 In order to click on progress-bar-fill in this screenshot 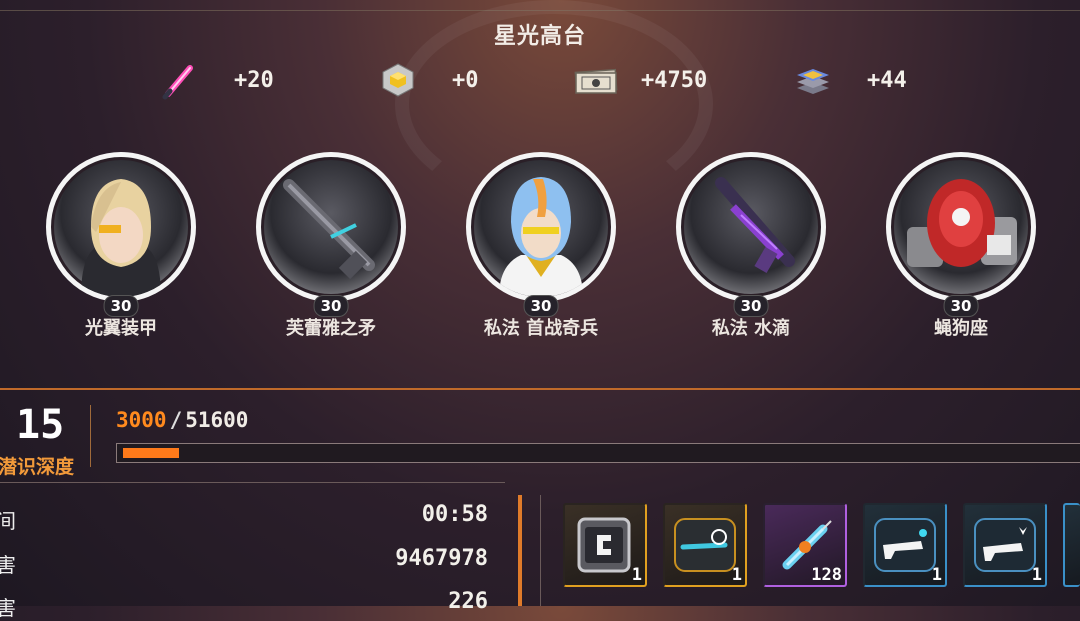, I will do `click(151, 453)`.